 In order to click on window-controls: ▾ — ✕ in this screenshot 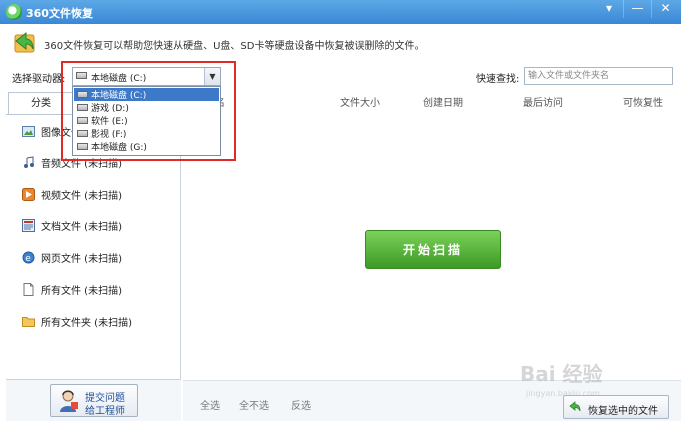, I will do `click(637, 9)`.